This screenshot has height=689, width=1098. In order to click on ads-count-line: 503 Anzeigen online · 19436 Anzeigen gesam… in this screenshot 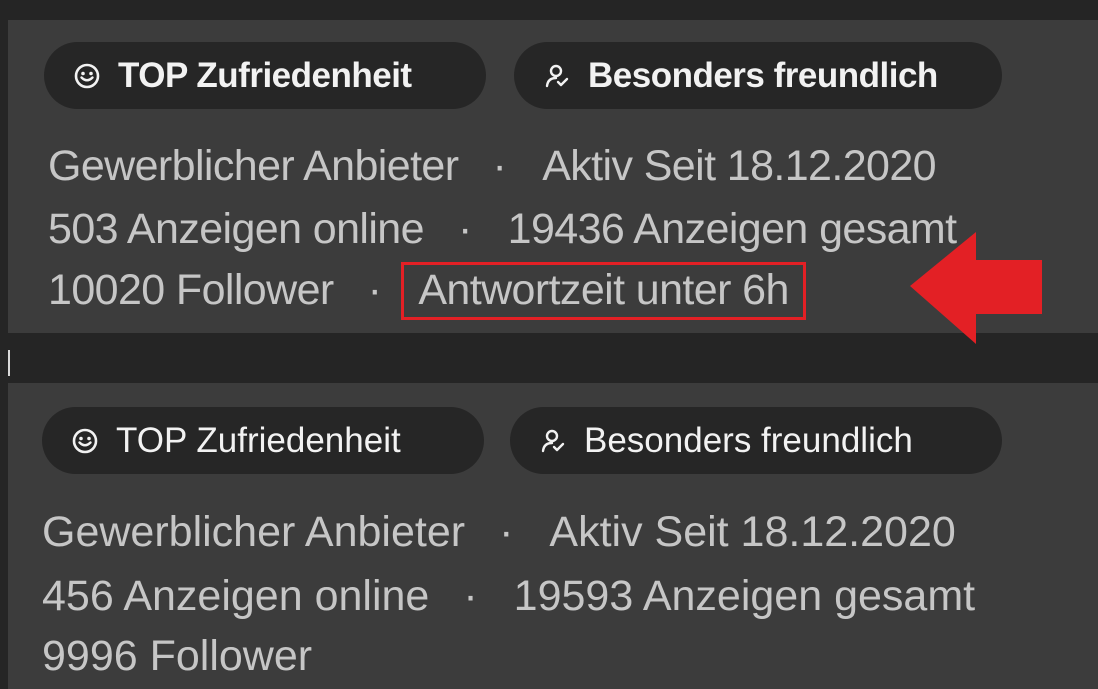, I will do `click(502, 229)`.